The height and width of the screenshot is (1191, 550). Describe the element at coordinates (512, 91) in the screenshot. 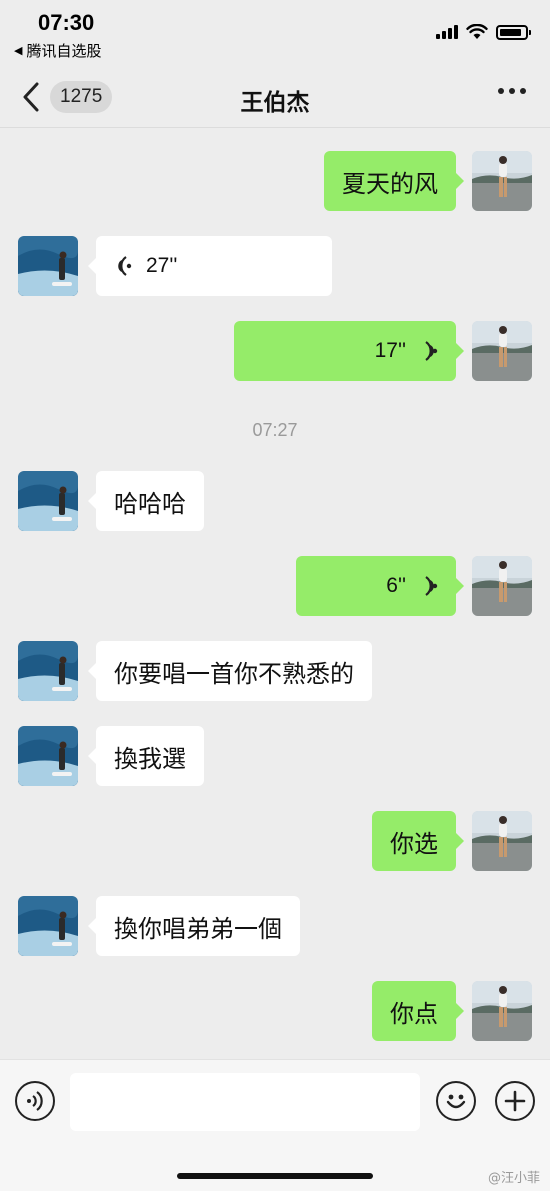

I see `more-button` at that location.